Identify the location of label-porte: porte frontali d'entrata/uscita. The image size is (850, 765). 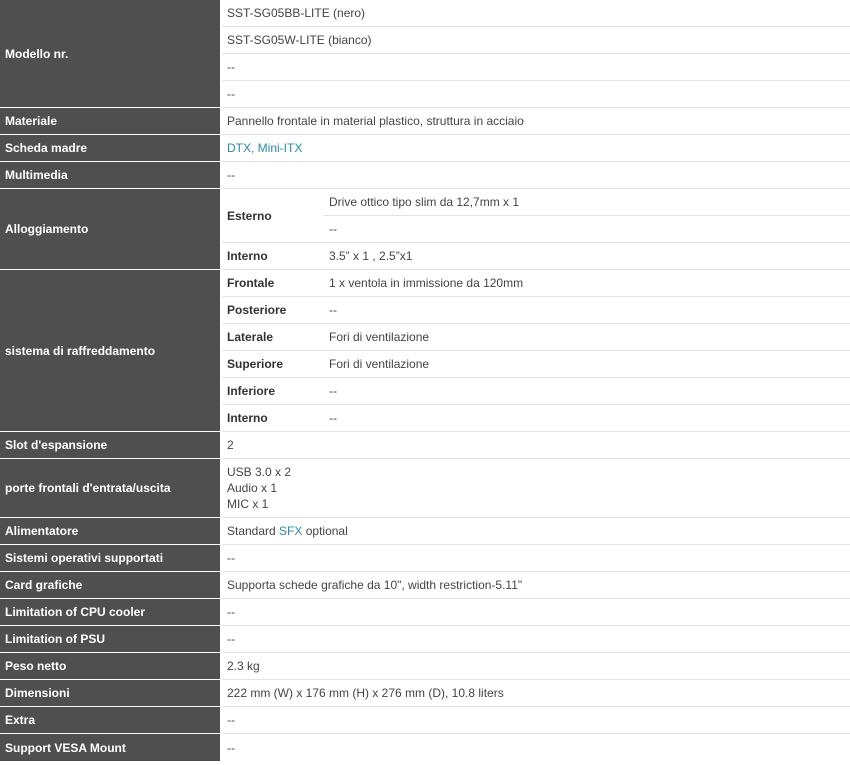
(111, 488).